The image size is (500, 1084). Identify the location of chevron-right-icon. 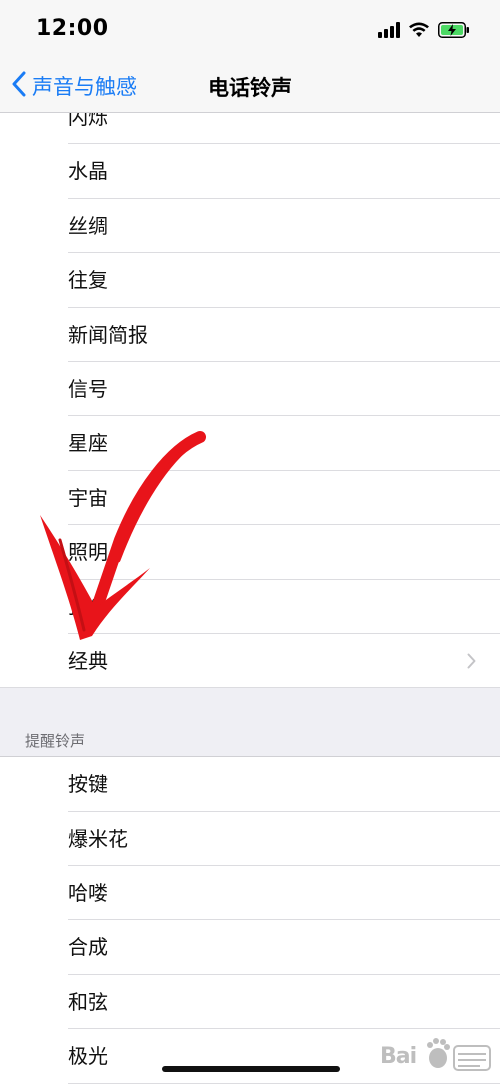
(471, 663).